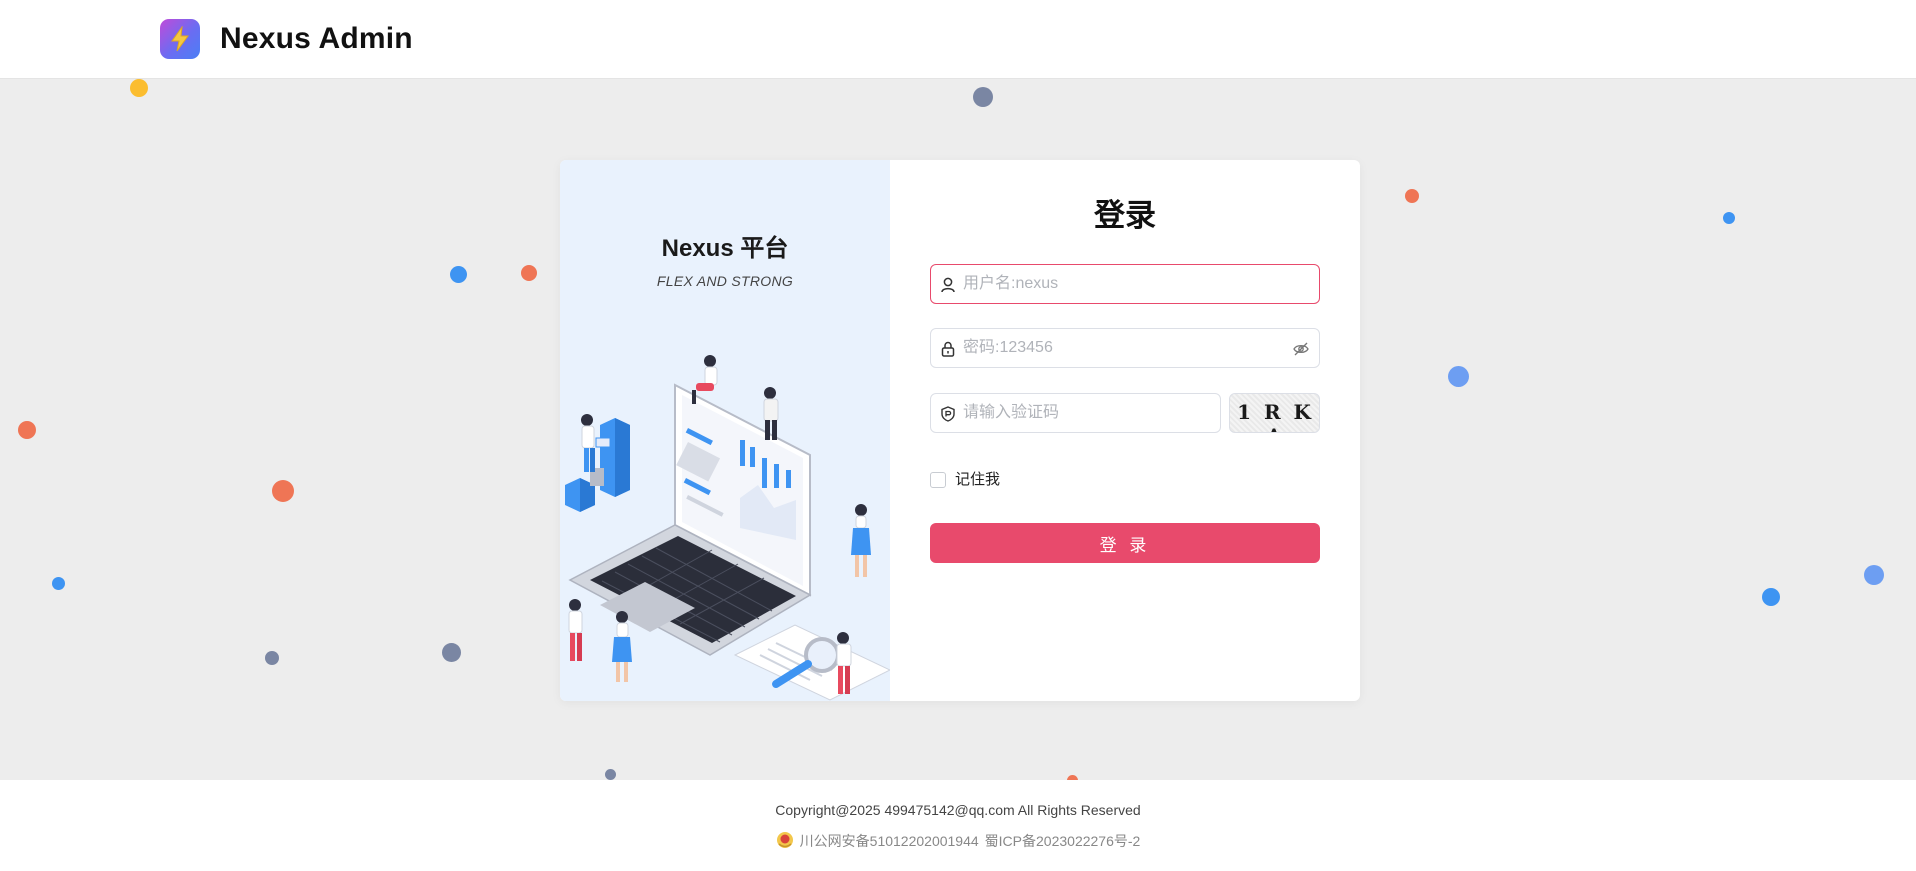  Describe the element at coordinates (889, 841) in the screenshot. I see `police-record-link: 川公网安备51012202001944` at that location.